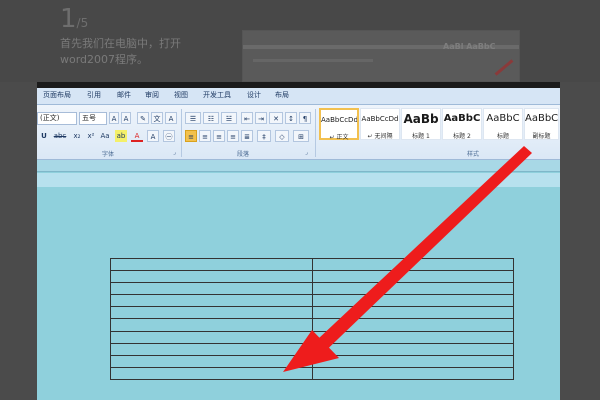 This screenshot has width=600, height=400. Describe the element at coordinates (469, 46) in the screenshot. I see `thumbnail-text: AaBl AaBbC` at that location.